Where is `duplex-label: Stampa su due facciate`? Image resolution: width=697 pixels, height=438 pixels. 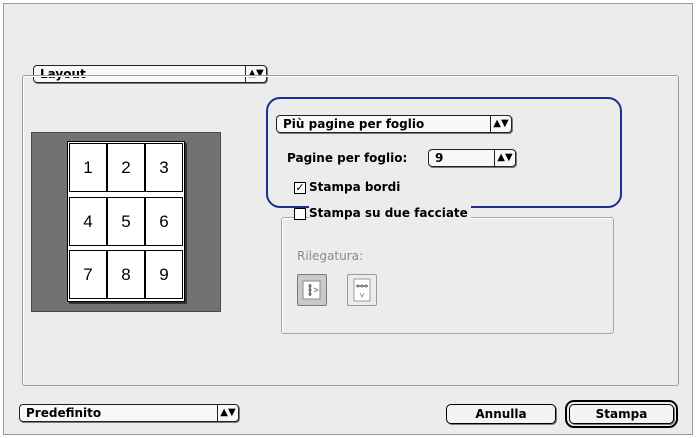
duplex-label: Stampa su due facciate is located at coordinates (390, 213).